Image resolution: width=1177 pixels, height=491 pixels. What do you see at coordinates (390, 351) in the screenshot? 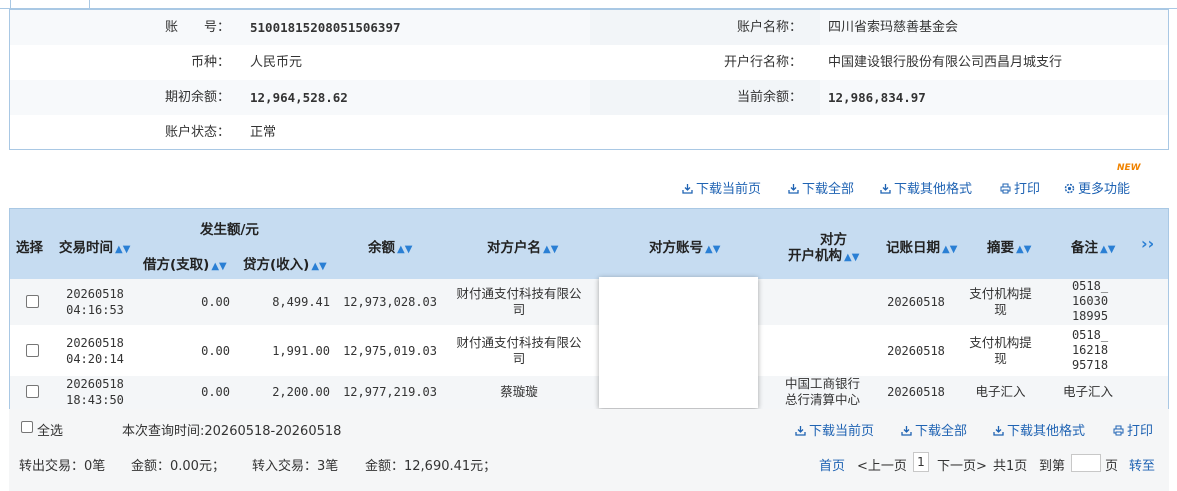
I see `row-balance: 12,975,019.03` at bounding box center [390, 351].